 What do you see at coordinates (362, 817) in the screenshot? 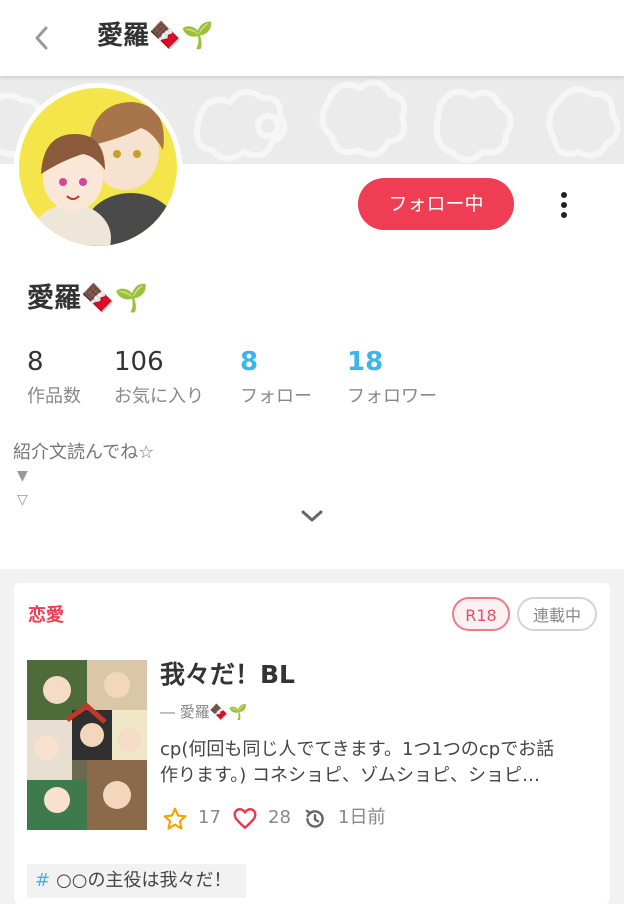
I see `updated-value: 1日前` at bounding box center [362, 817].